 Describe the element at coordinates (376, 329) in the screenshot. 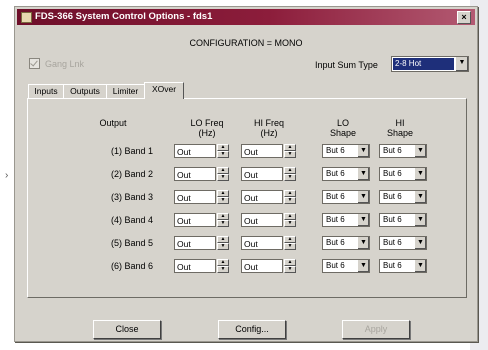

I see `apply-button: Apply` at that location.